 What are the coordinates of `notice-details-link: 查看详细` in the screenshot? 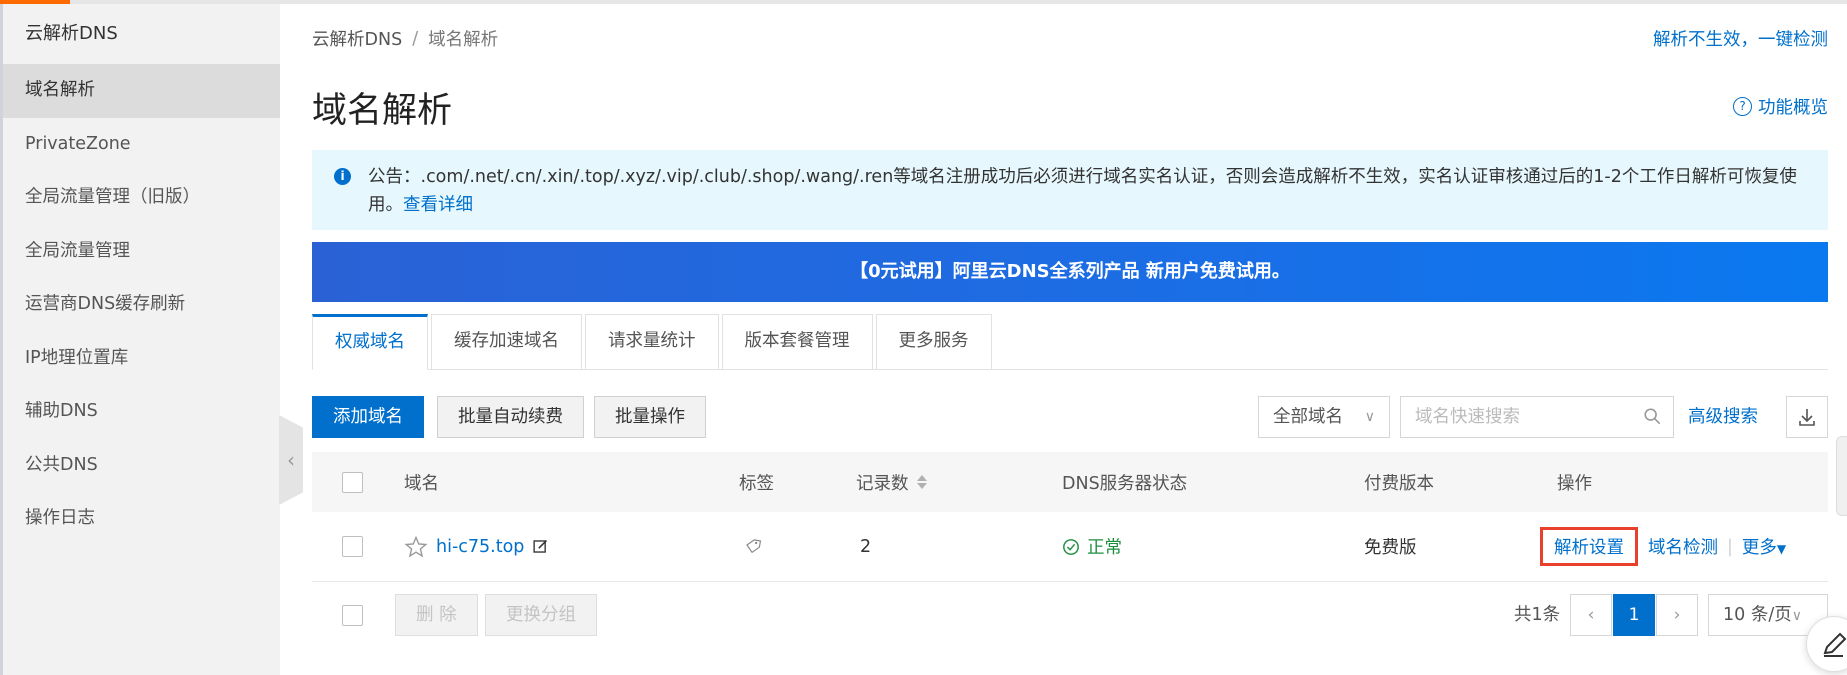 It's located at (438, 205).